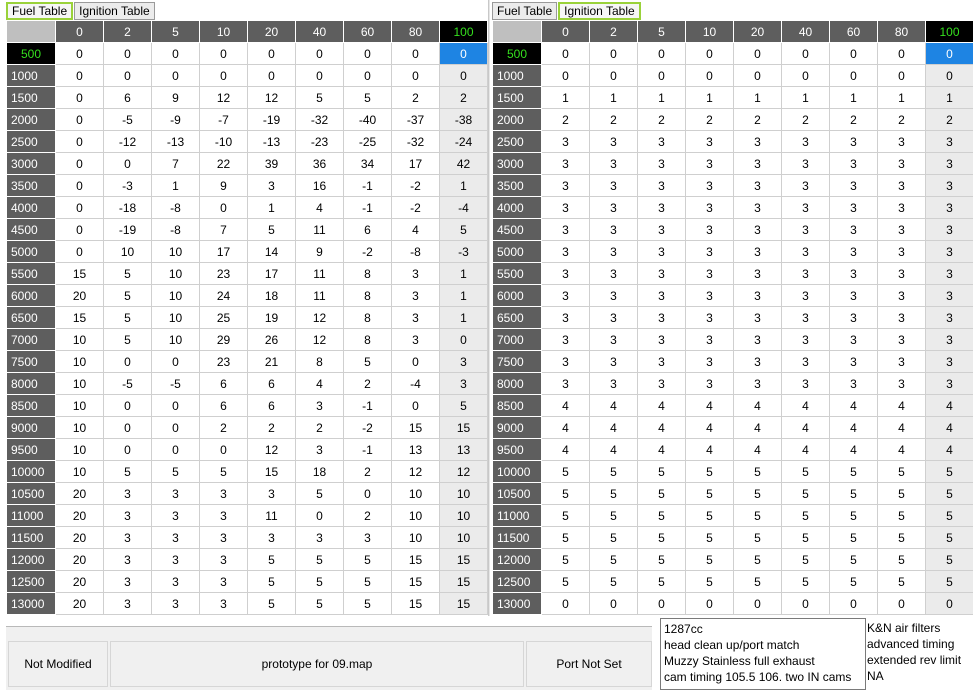 This screenshot has width=973, height=690. Describe the element at coordinates (463, 251) in the screenshot. I see `table-cell: -3` at that location.